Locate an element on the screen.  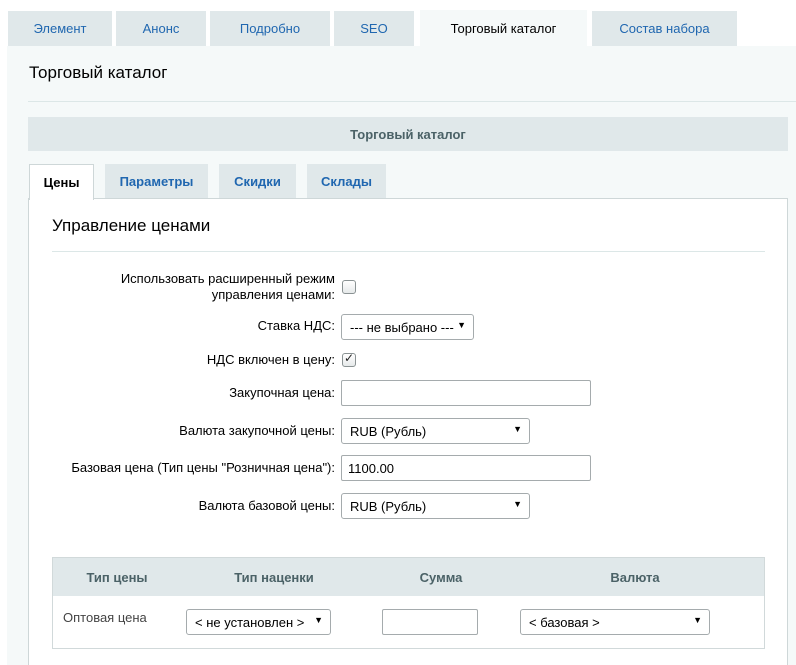
column-header: Валюта is located at coordinates (635, 577).